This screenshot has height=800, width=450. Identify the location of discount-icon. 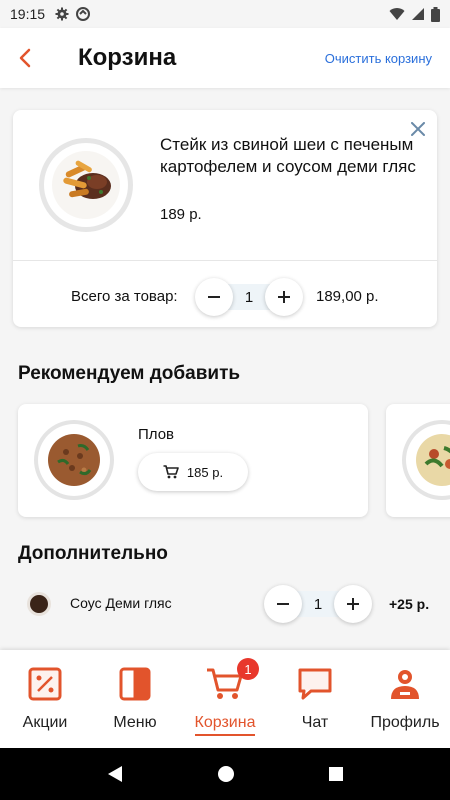
(45, 684).